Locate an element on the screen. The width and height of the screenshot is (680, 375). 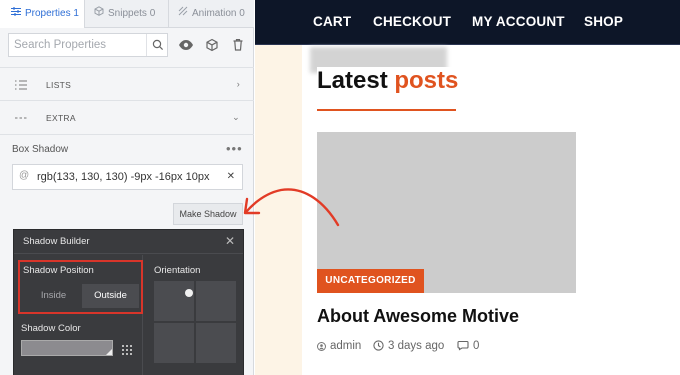
user-icon is located at coordinates (321, 346).